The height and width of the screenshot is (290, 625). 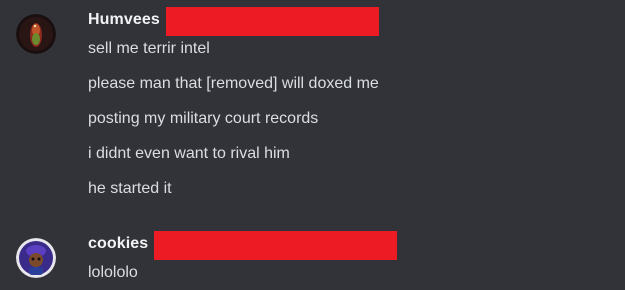 I want to click on message-line: sell me terrir intel, so click(x=149, y=48).